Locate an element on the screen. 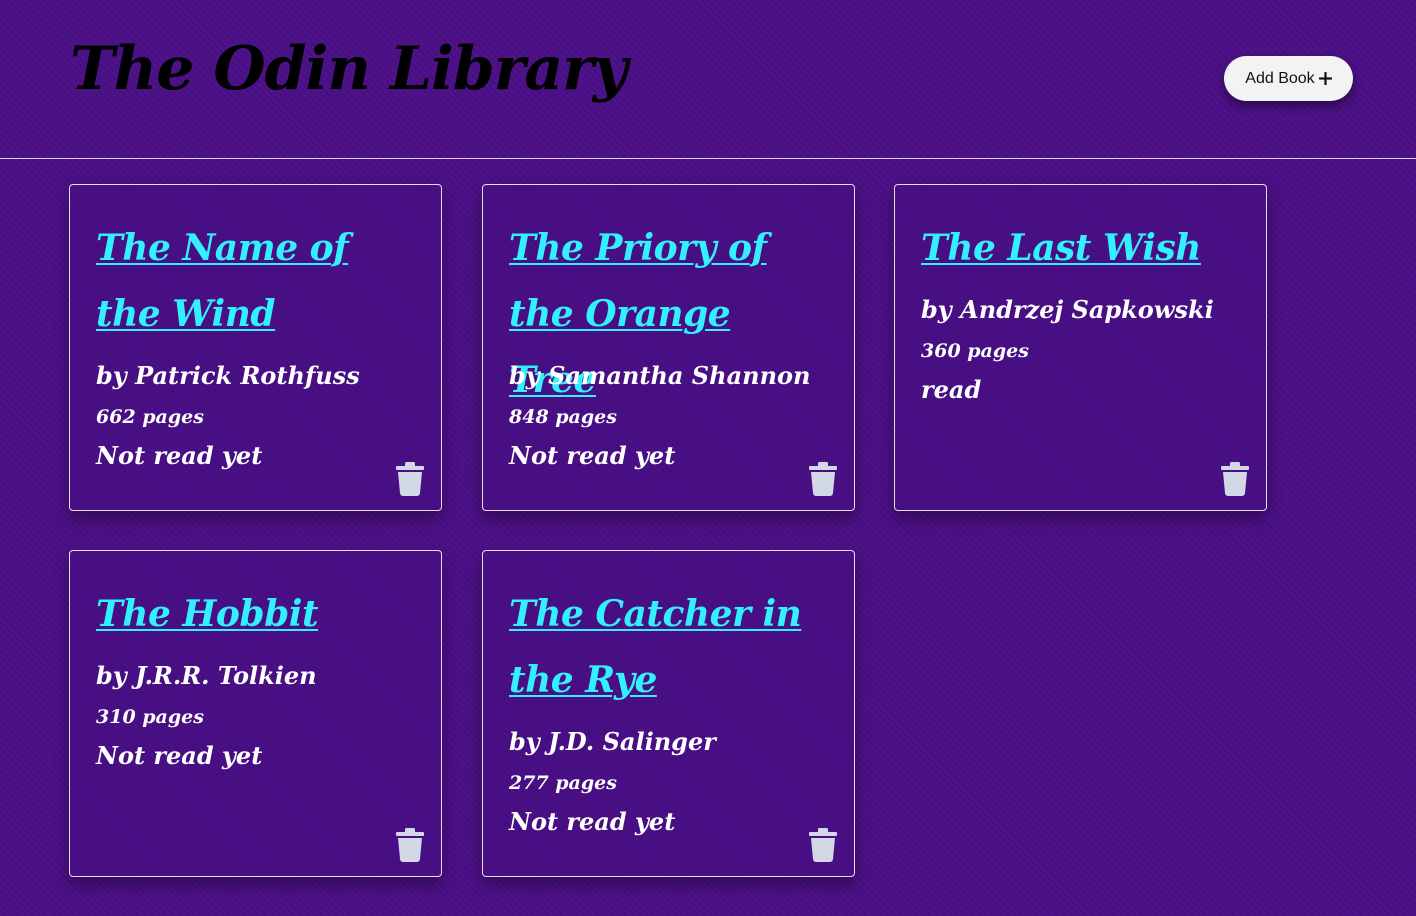 The height and width of the screenshot is (916, 1416). book-pages: 277 pages is located at coordinates (563, 783).